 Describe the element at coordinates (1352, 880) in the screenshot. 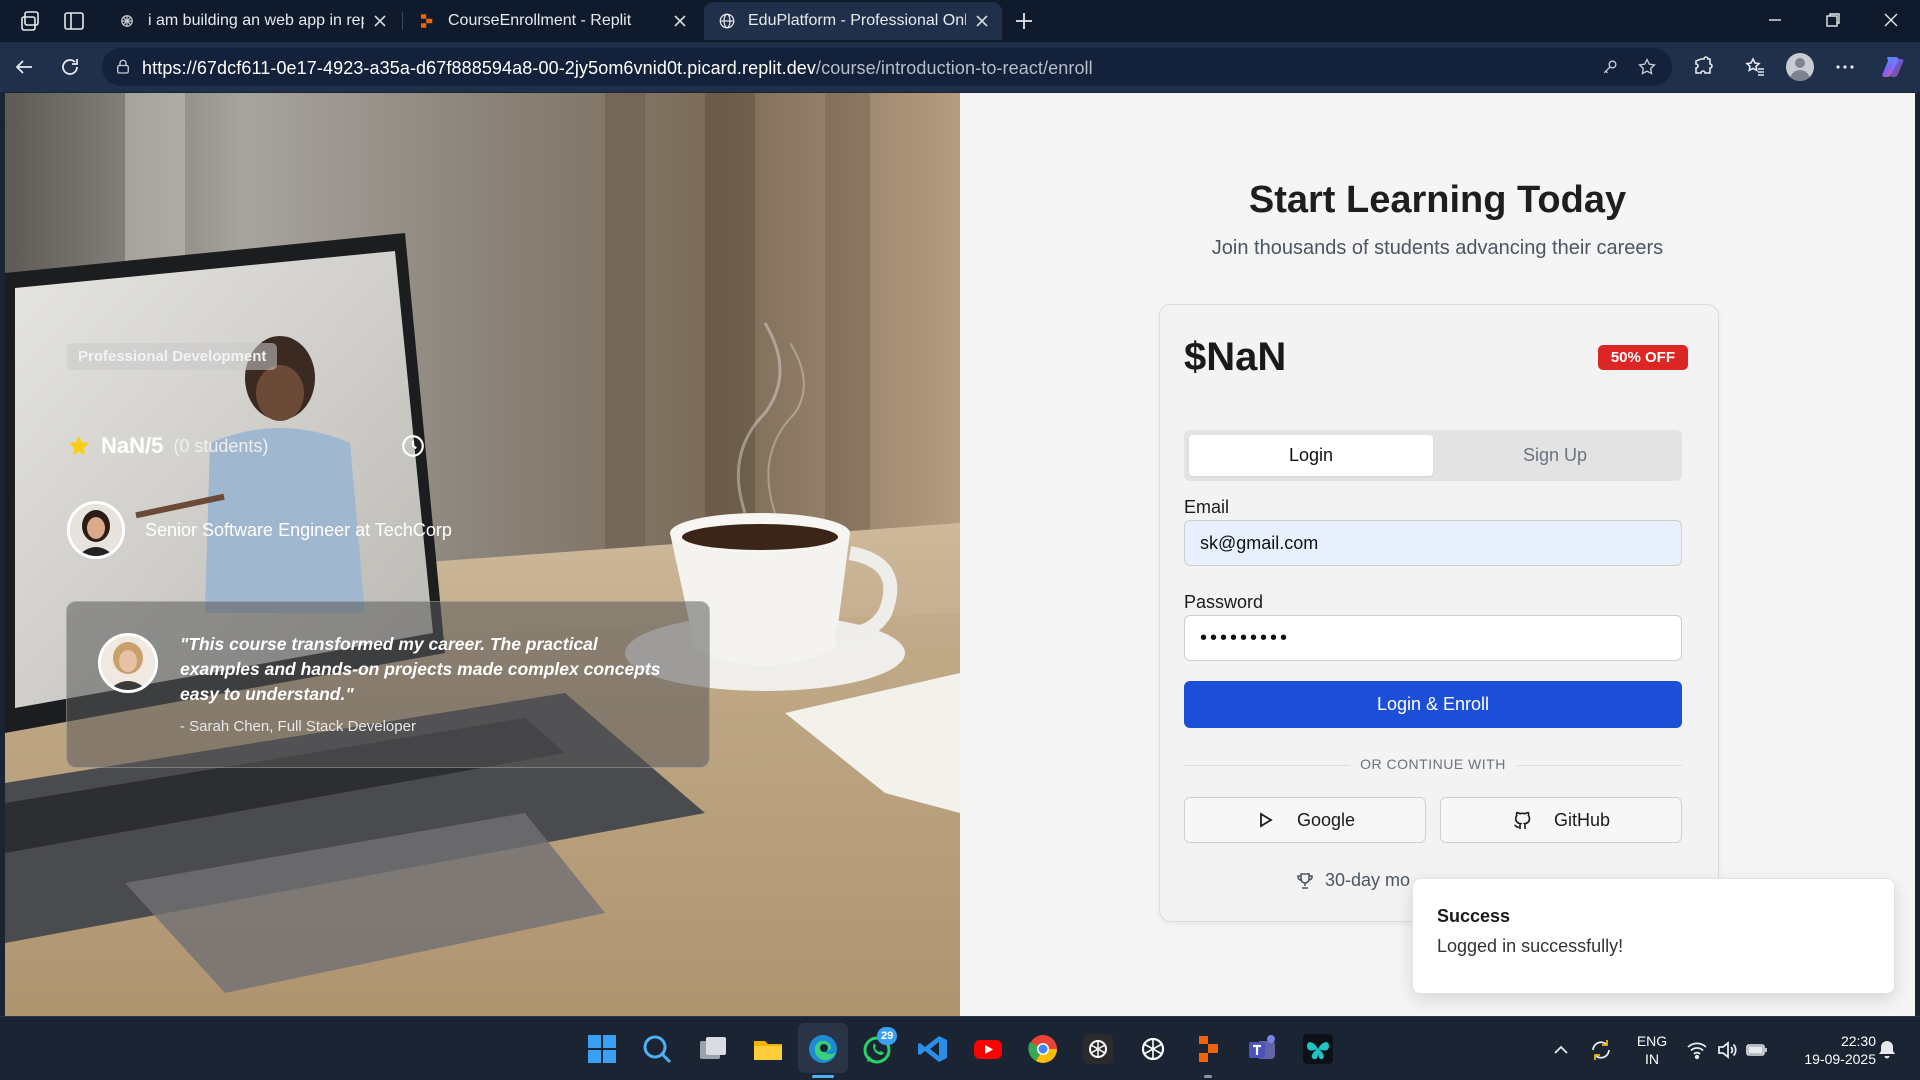

I see `money-back-guarantee: 30-day mo` at that location.